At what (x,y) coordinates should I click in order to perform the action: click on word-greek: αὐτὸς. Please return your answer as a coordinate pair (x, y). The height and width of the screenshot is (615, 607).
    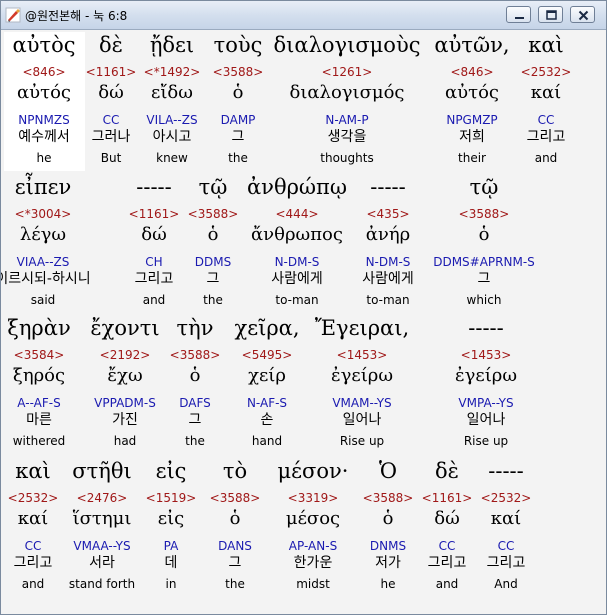
    Looking at the image, I should click on (44, 45).